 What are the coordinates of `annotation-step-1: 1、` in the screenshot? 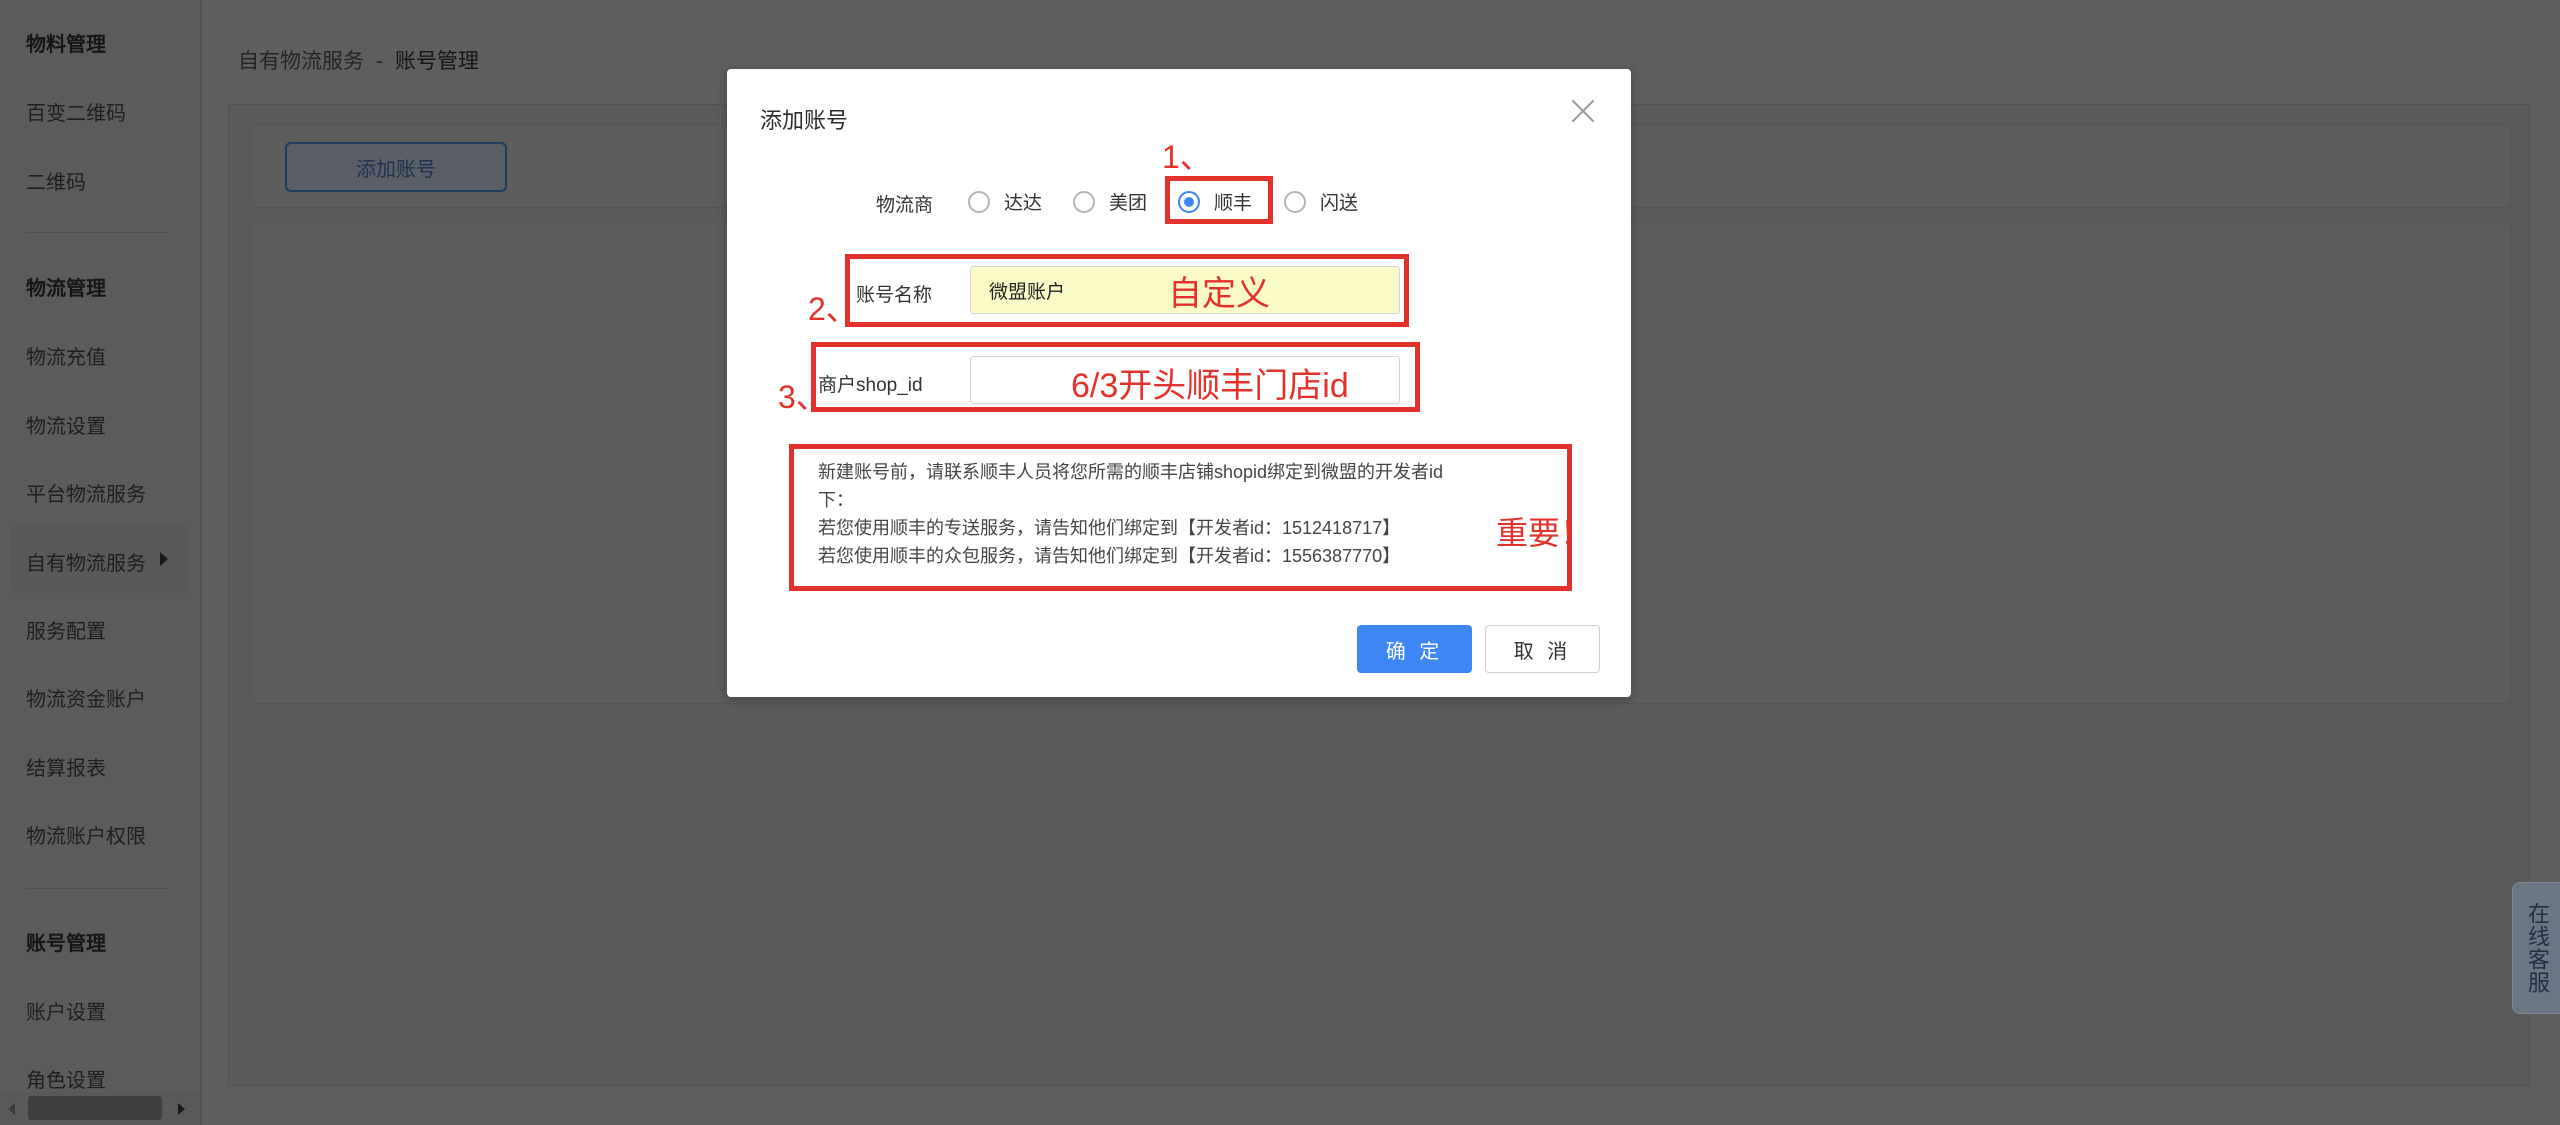 It's located at (1187, 157).